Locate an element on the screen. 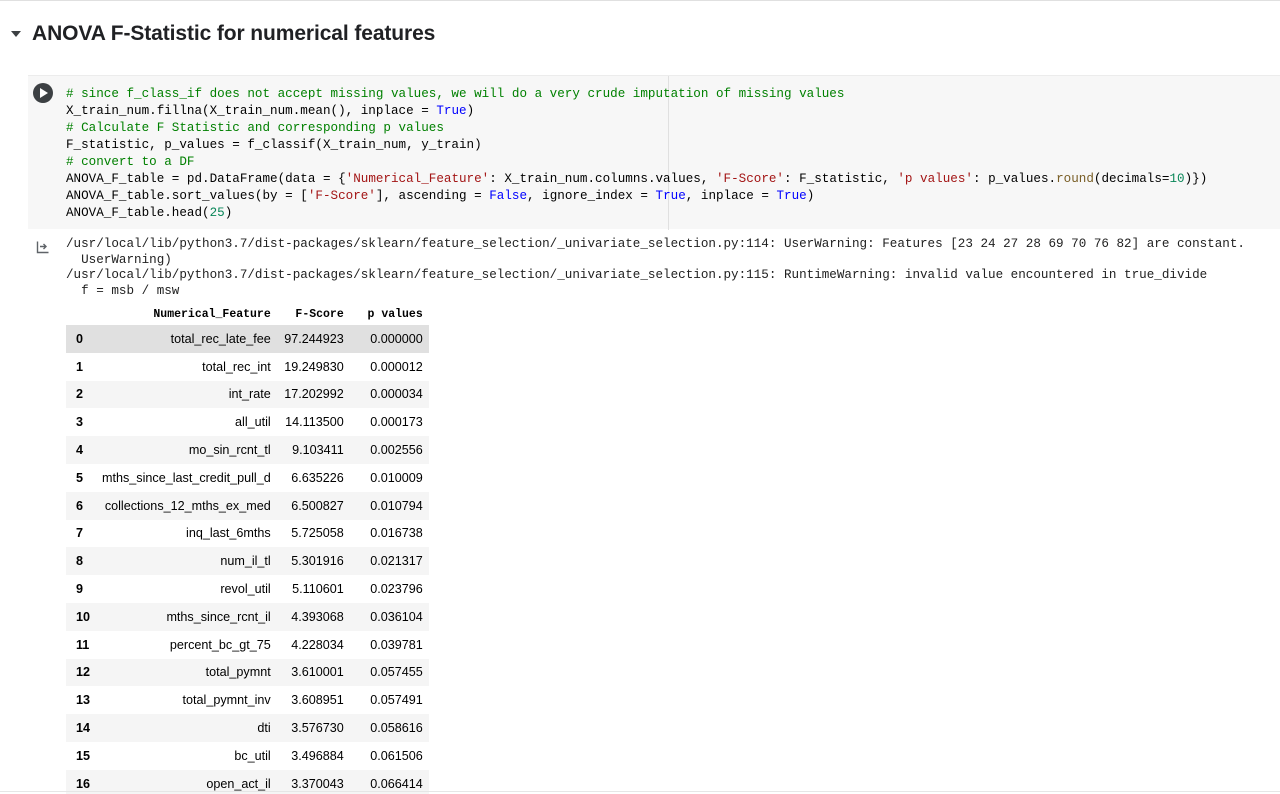 The width and height of the screenshot is (1280, 794). cell-numerical-feature: int_rate is located at coordinates (249, 394).